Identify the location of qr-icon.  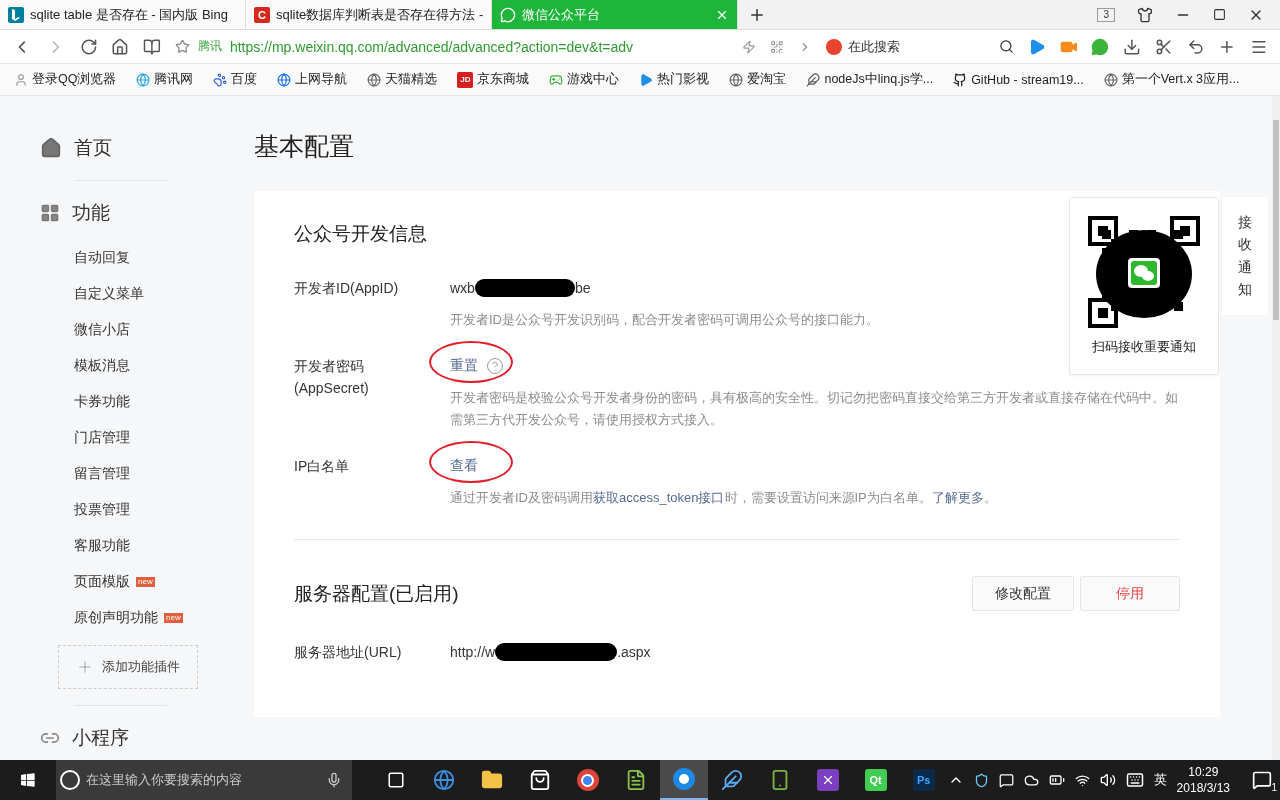
(777, 46).